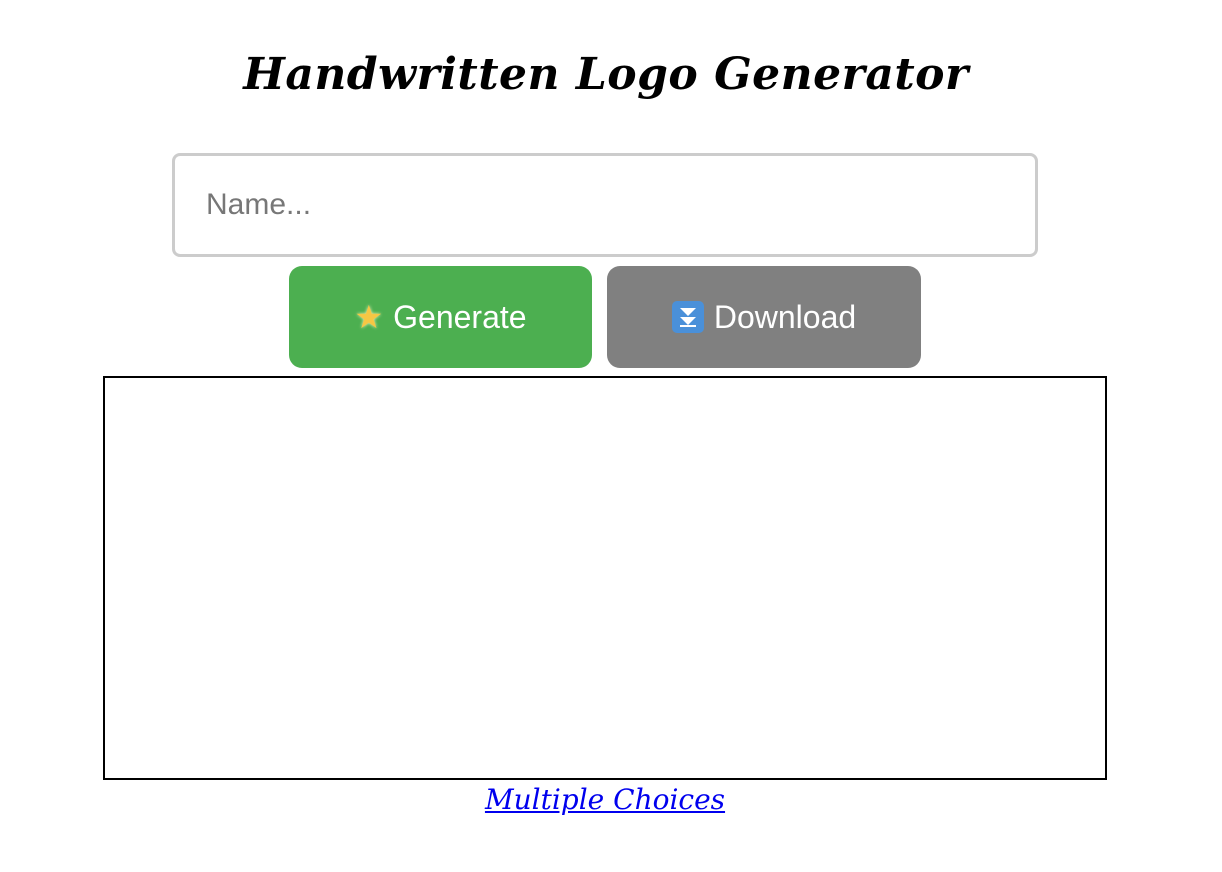 The image size is (1222, 872). I want to click on generate-button: ★ Generate, so click(440, 317).